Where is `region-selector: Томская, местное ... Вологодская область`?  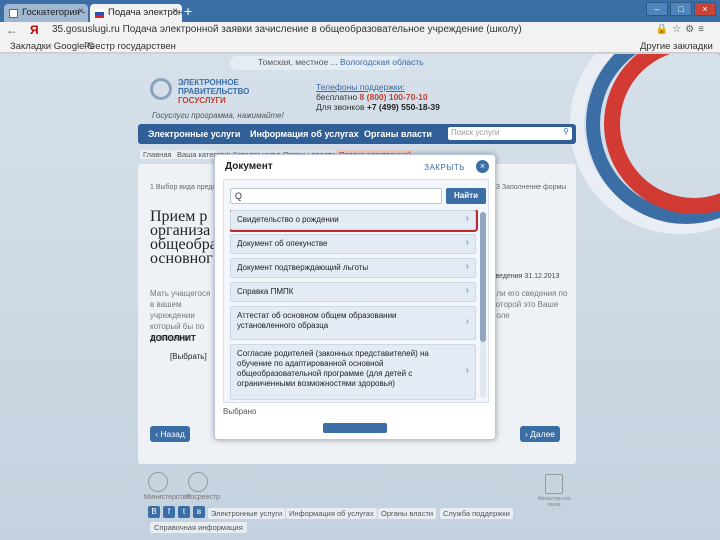 region-selector: Томская, местное ... Вологодская область is located at coordinates (327, 63).